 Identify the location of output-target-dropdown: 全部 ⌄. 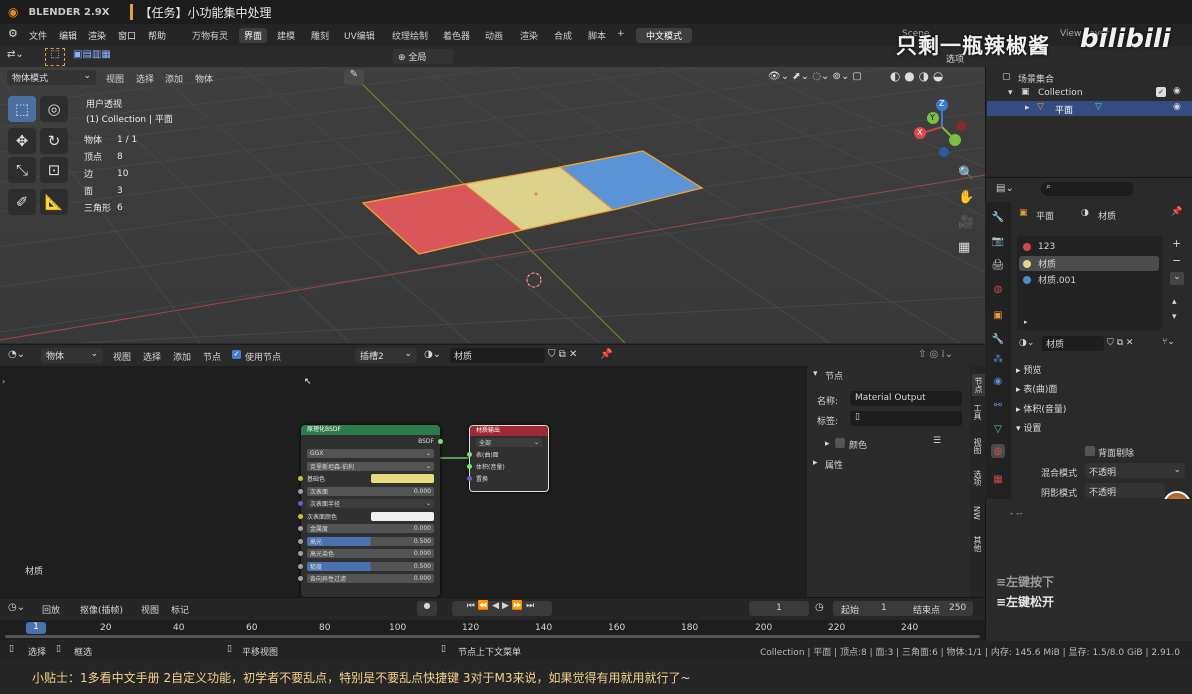
(509, 442).